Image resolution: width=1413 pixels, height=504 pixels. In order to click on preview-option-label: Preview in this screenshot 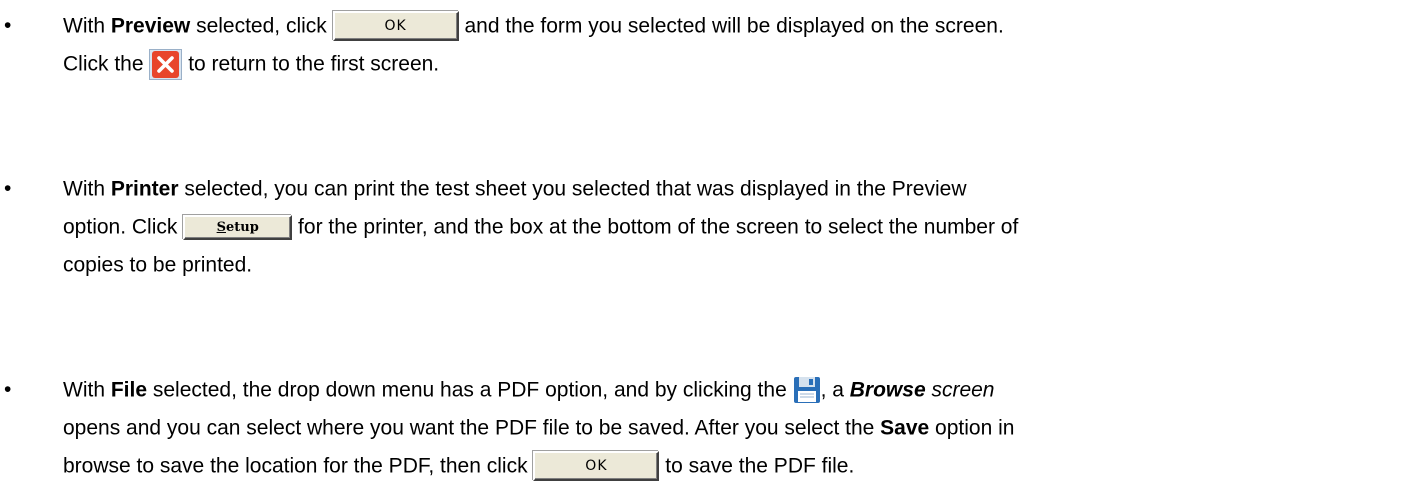, I will do `click(150, 26)`.